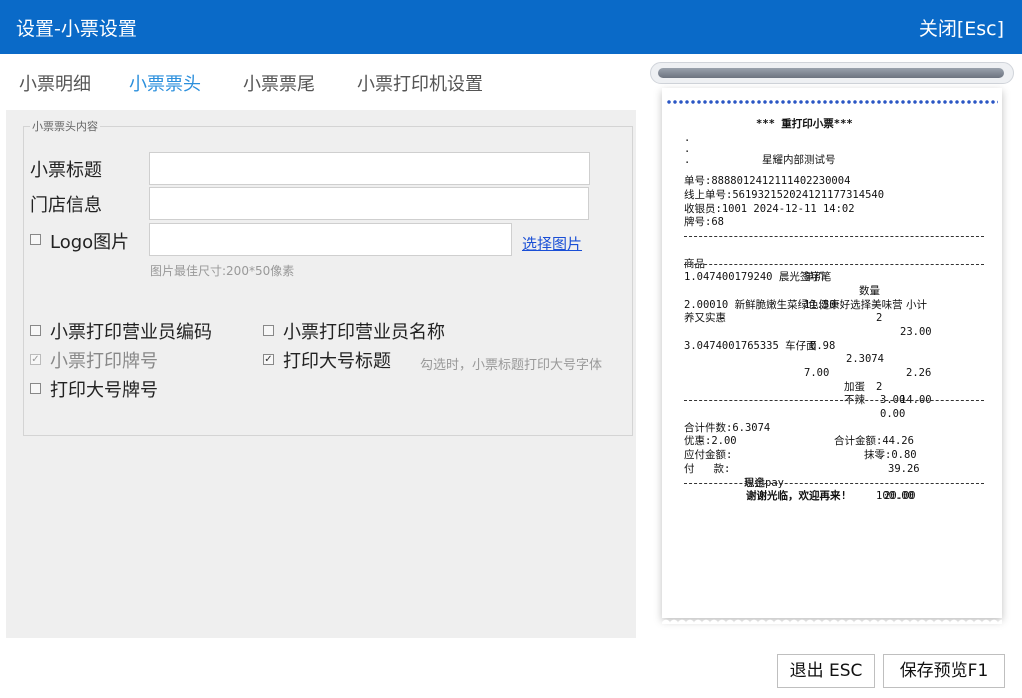 Image resolution: width=1022 pixels, height=698 pixels. What do you see at coordinates (804, 124) in the screenshot?
I see `receipt-heading: *** 重打印小票***` at bounding box center [804, 124].